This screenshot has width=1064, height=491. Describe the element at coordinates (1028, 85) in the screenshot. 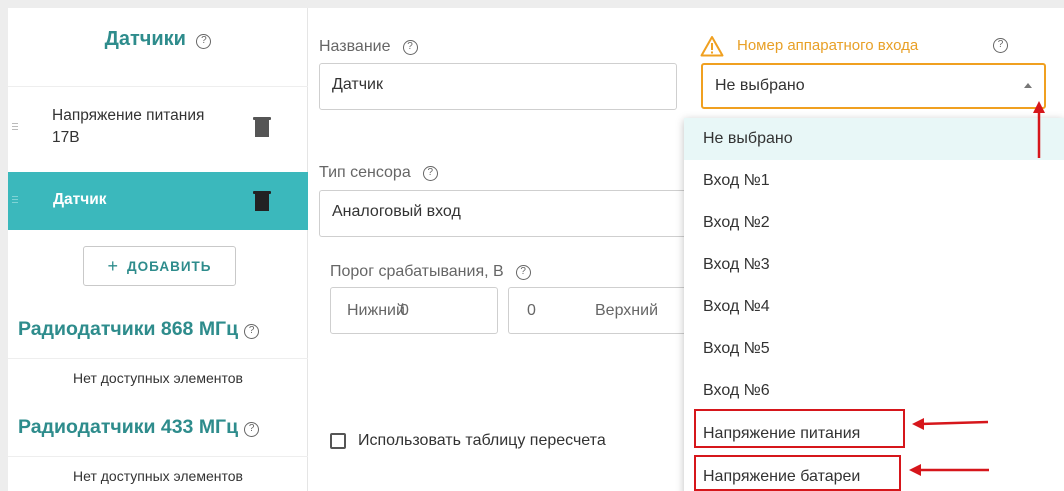

I see `caret-up-icon` at that location.